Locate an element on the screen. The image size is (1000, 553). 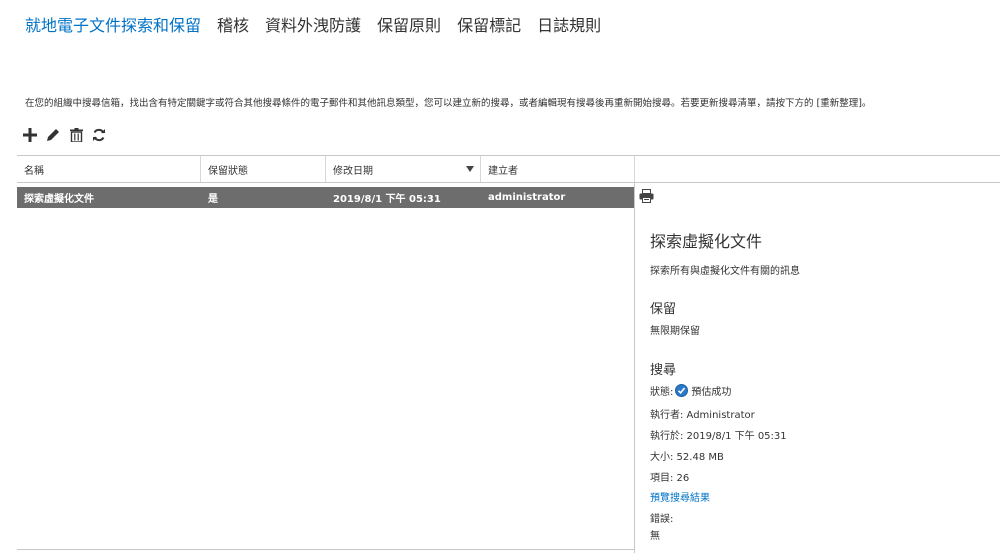
run-at: 執行於: 2019/8/1 下午 05:31 is located at coordinates (718, 436).